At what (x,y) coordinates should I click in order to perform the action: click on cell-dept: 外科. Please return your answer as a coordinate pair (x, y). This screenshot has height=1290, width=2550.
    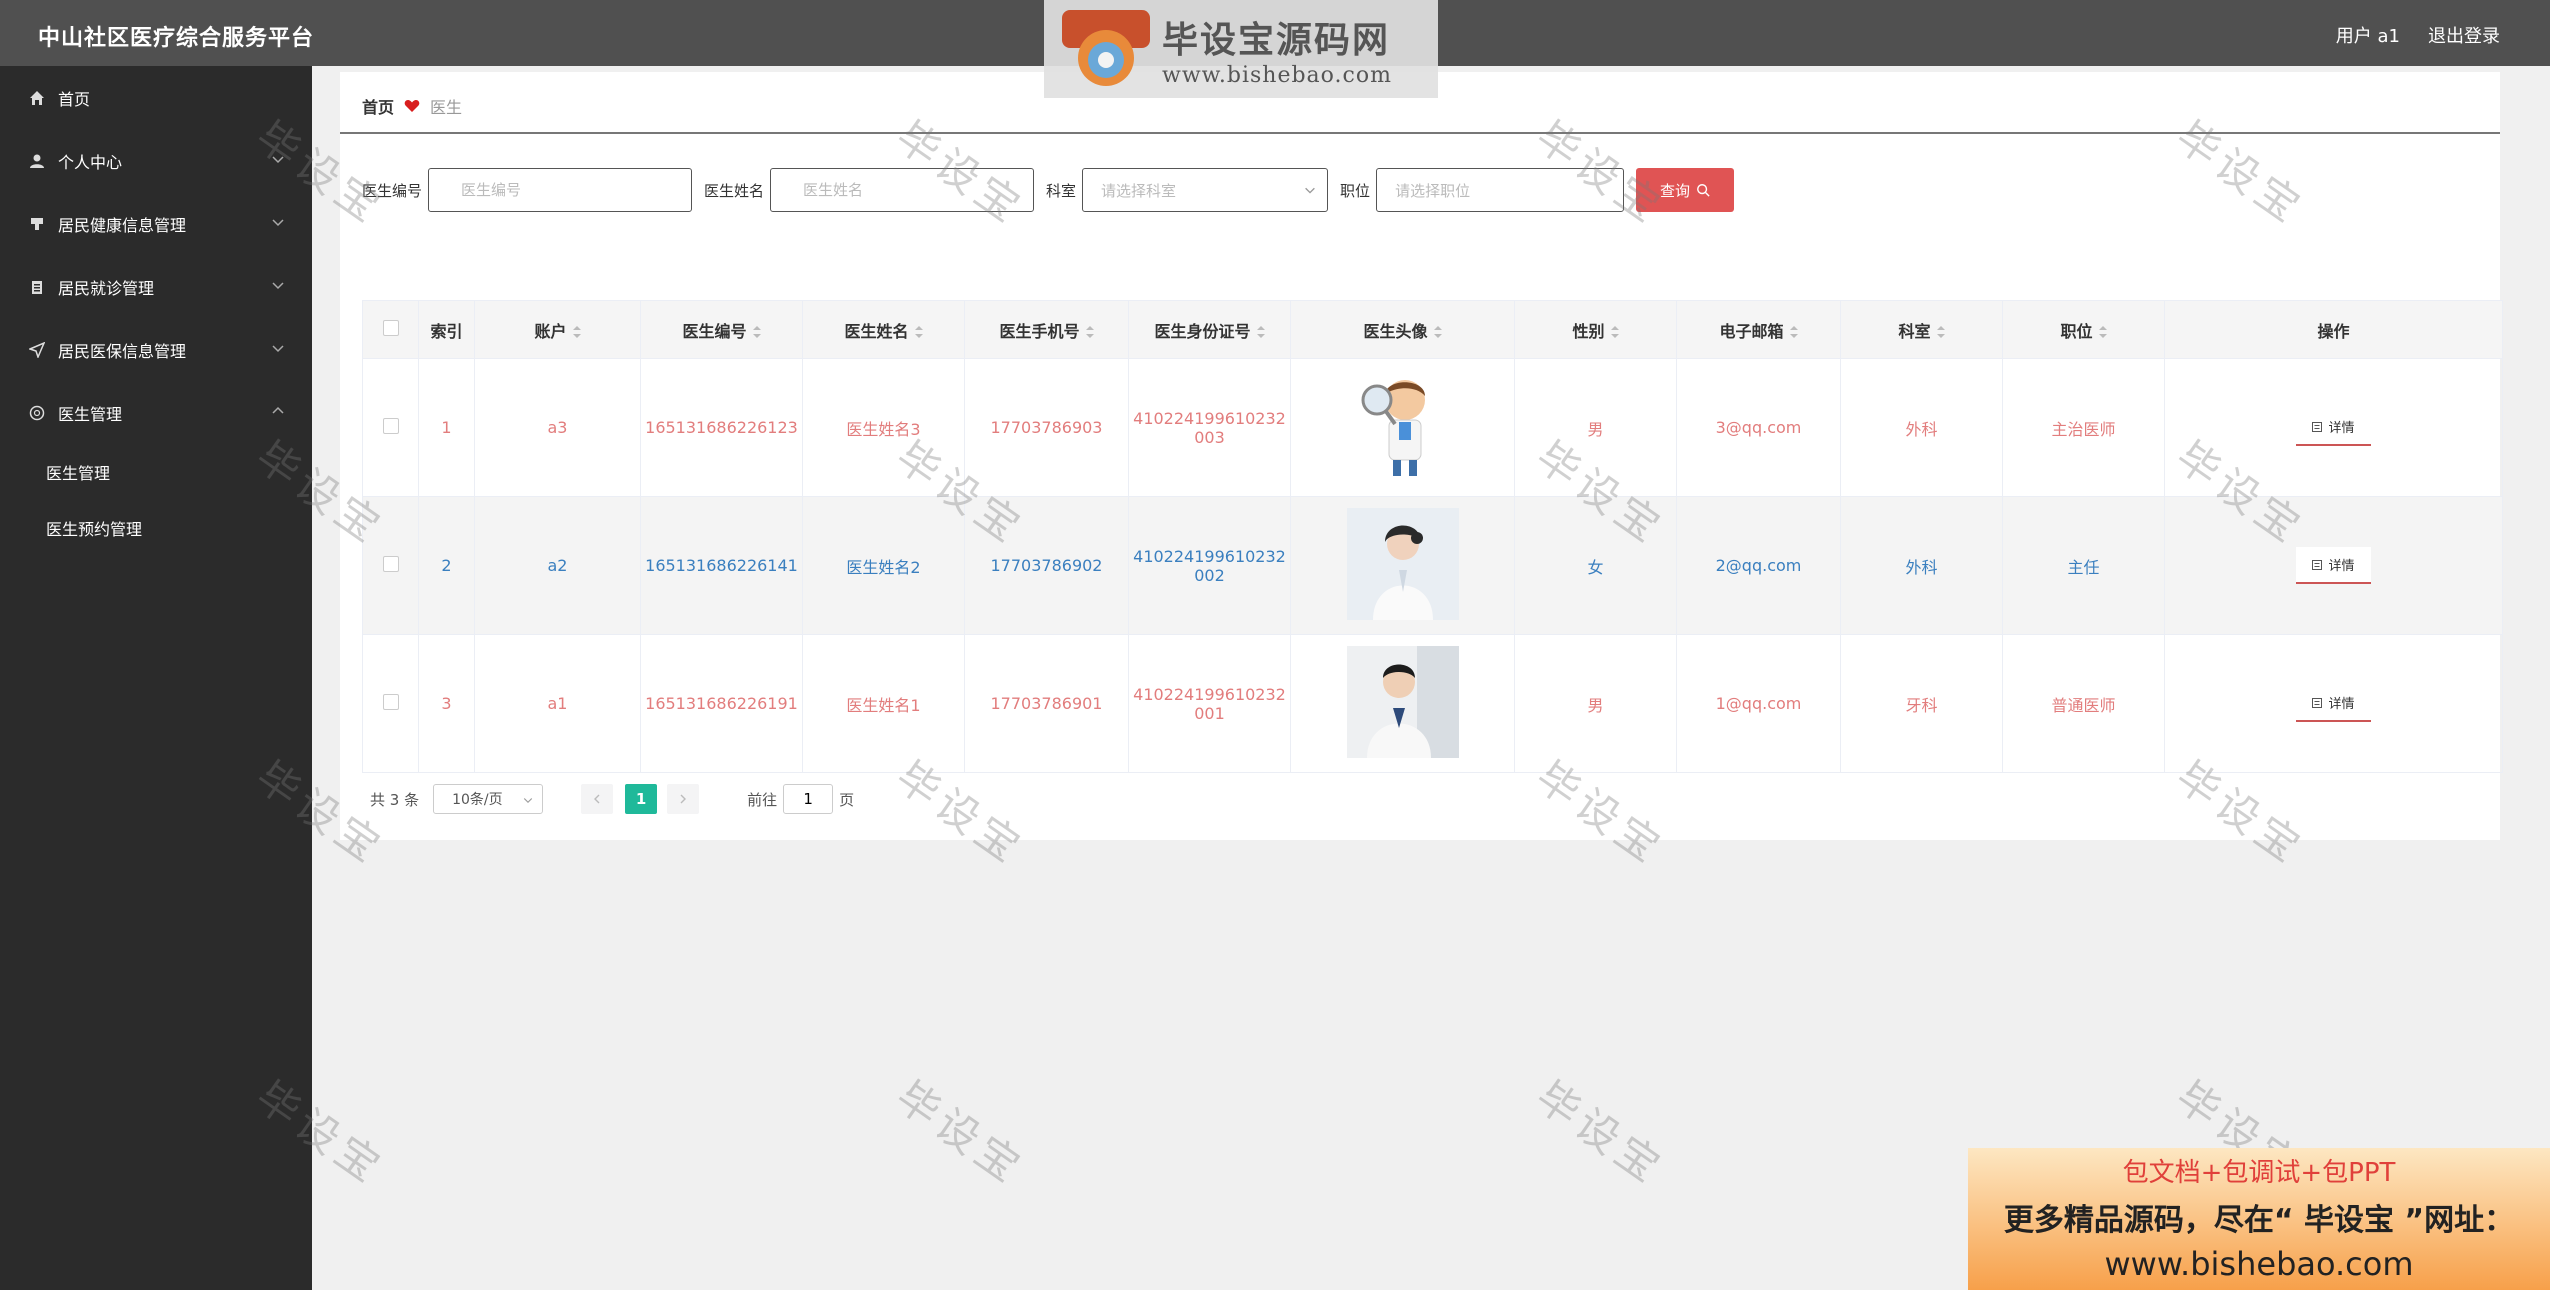
    Looking at the image, I should click on (1921, 565).